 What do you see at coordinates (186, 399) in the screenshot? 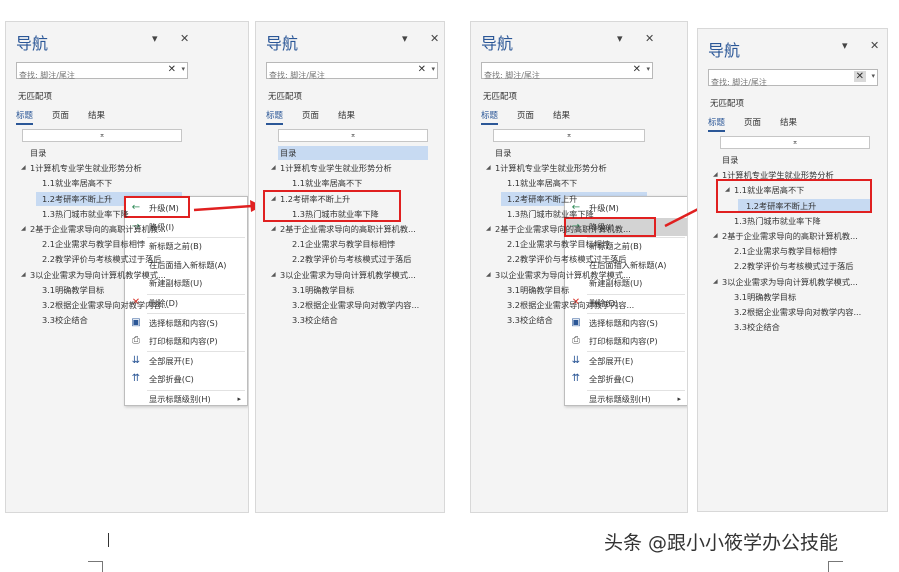
I see `menu-item: 显示标题级别(H) ▸` at bounding box center [186, 399].